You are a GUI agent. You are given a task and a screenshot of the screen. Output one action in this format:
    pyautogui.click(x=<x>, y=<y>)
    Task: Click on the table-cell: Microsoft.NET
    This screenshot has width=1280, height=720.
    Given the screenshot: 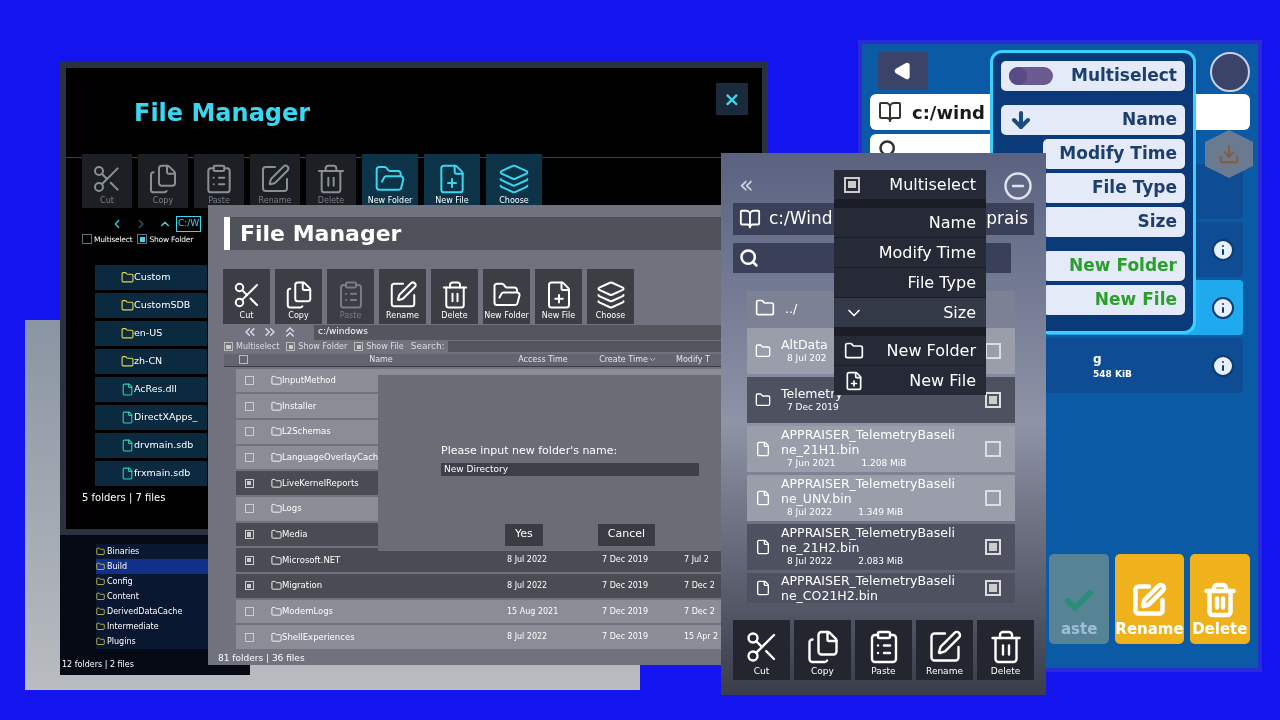 What is the action you would take?
    pyautogui.click(x=311, y=560)
    